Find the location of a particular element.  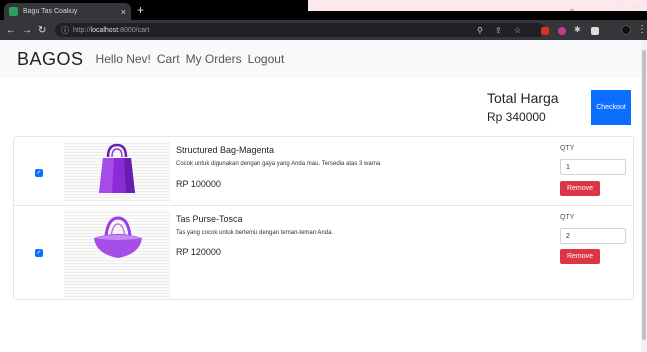

browser-tab: Bagu Tas Coaliuy × is located at coordinates (67, 11).